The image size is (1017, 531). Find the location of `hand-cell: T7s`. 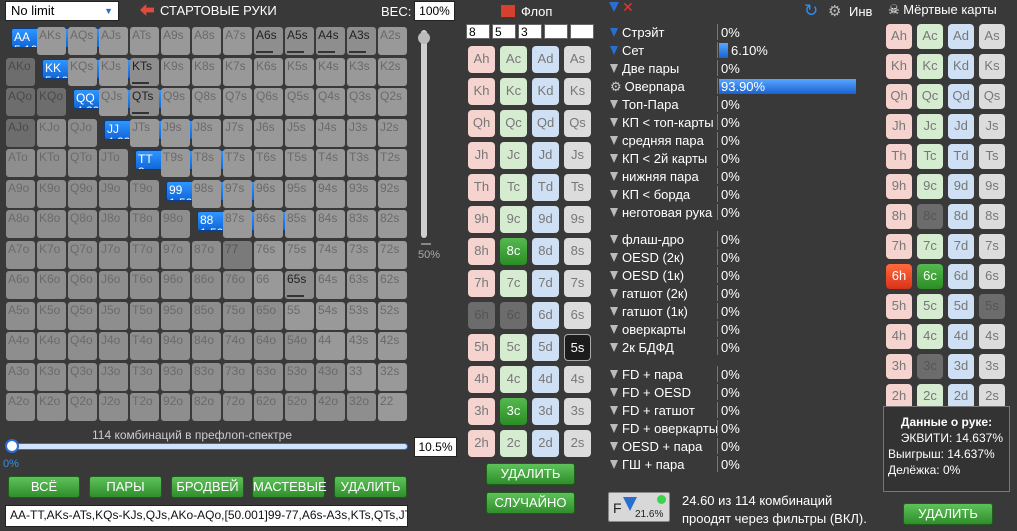

hand-cell: T7s is located at coordinates (237, 163).